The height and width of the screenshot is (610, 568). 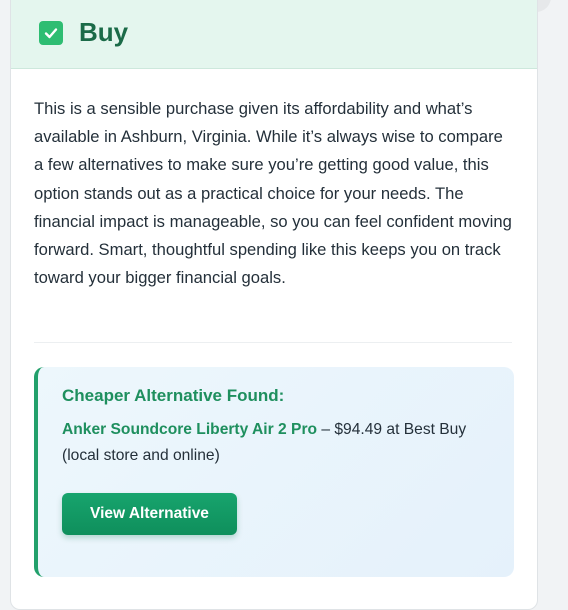 I want to click on verdict-header: Buy, so click(x=274, y=34).